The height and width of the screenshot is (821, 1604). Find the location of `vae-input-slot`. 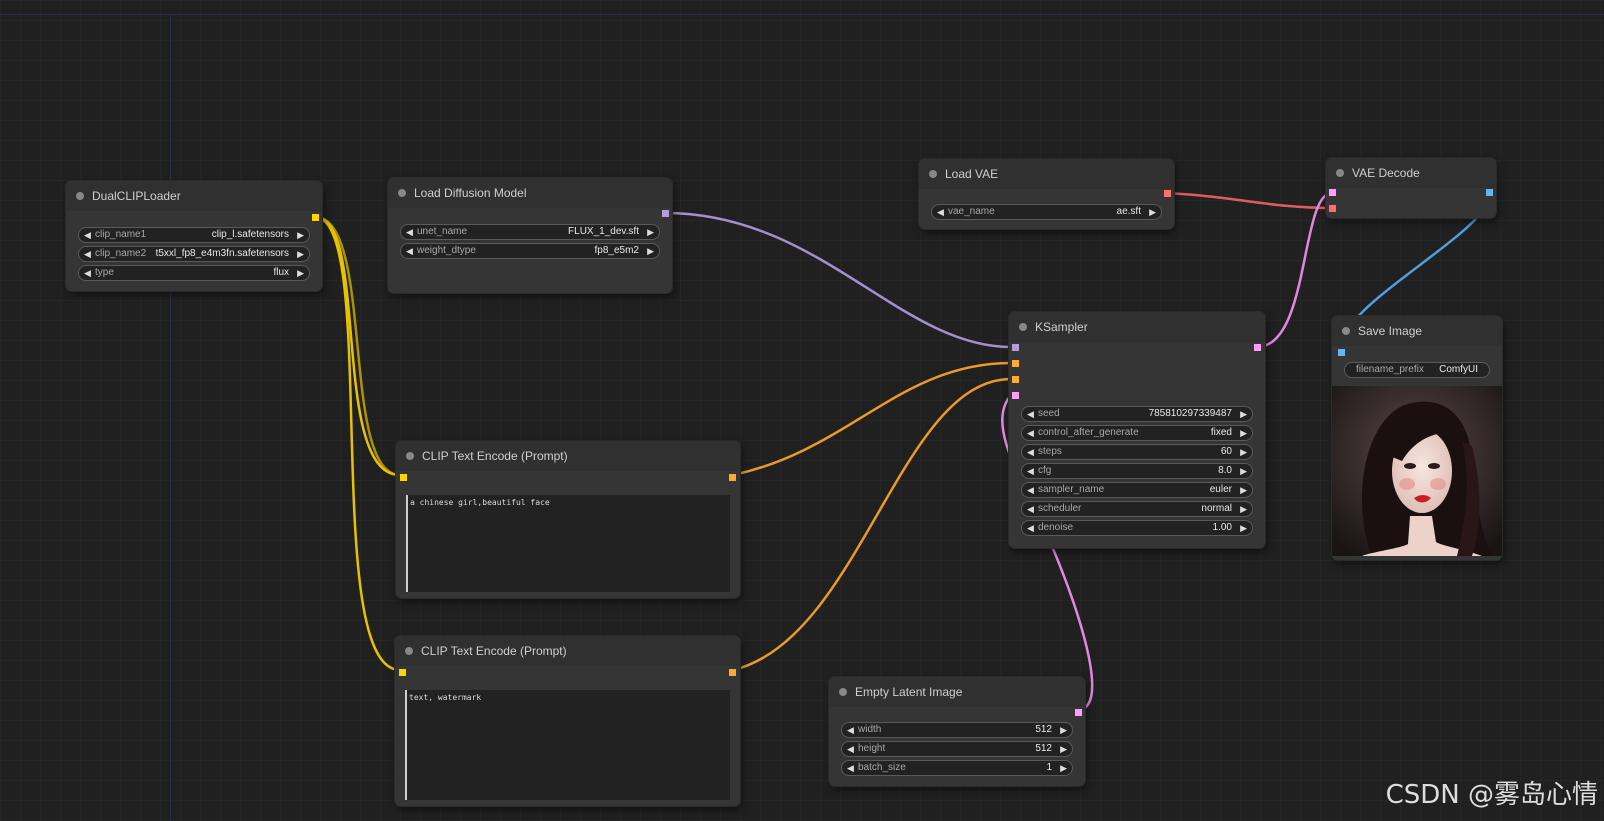

vae-input-slot is located at coordinates (1332, 208).